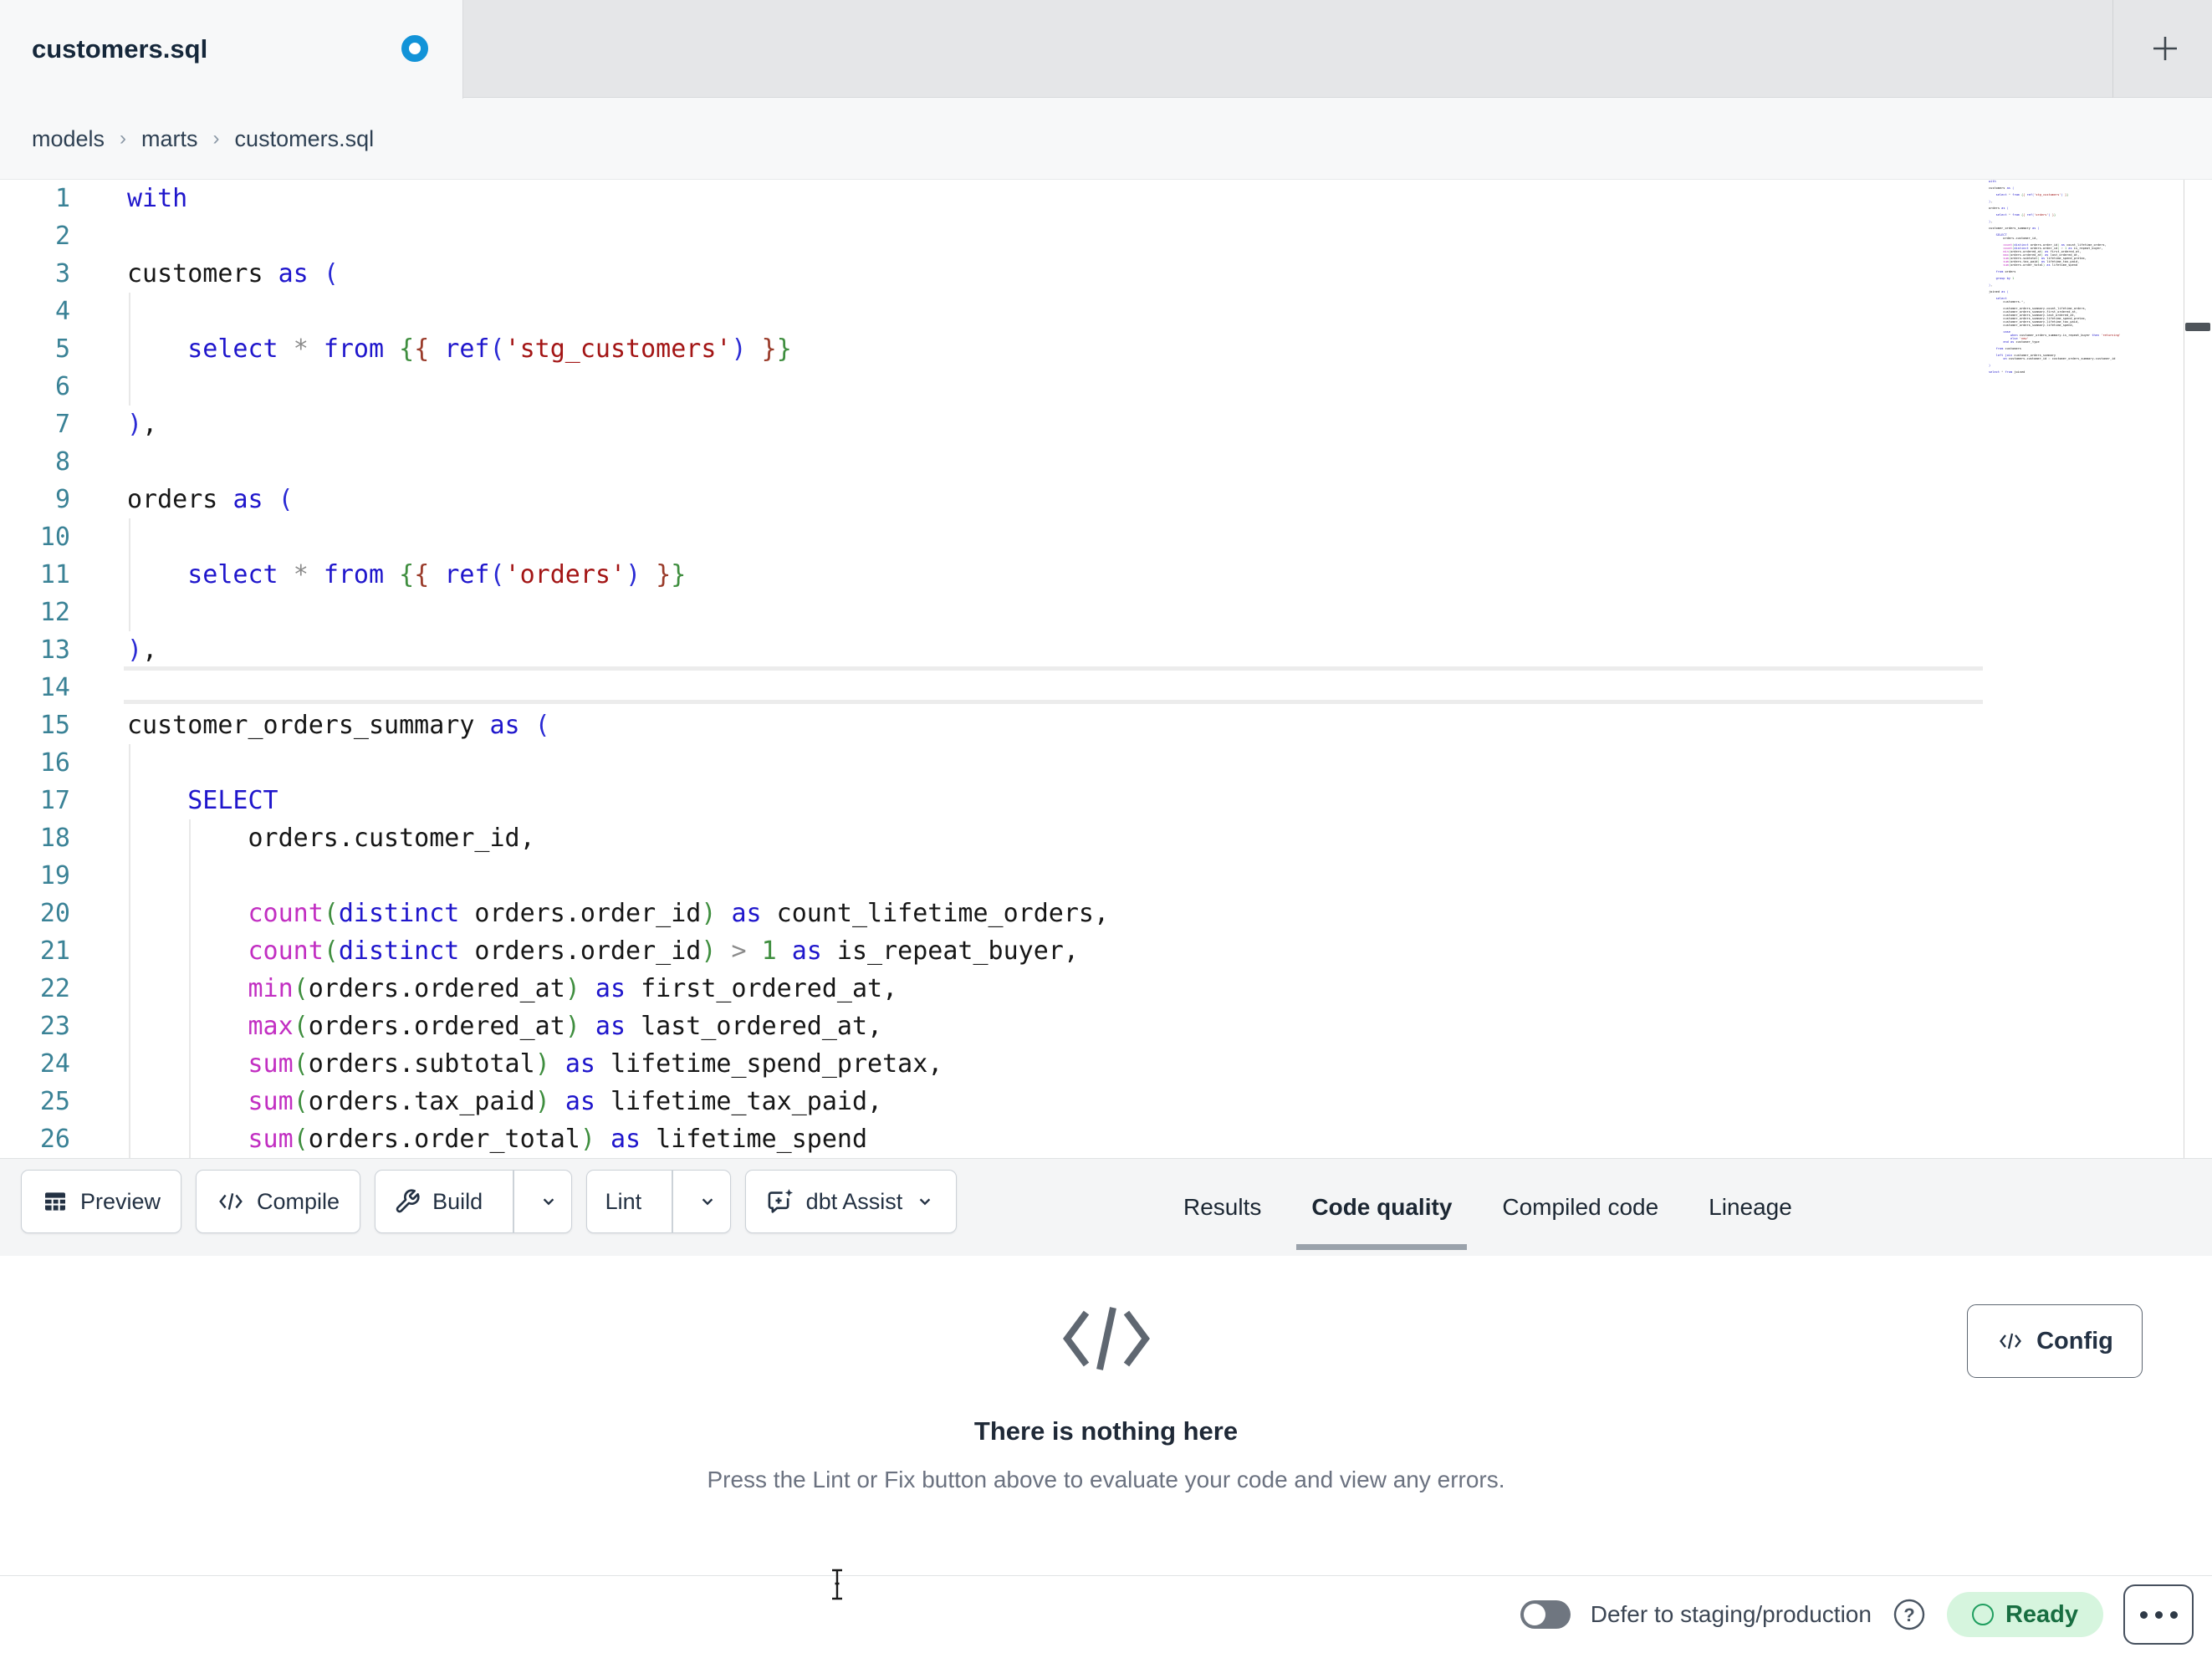  What do you see at coordinates (707, 1201) in the screenshot?
I see `lint-dropdown-button` at bounding box center [707, 1201].